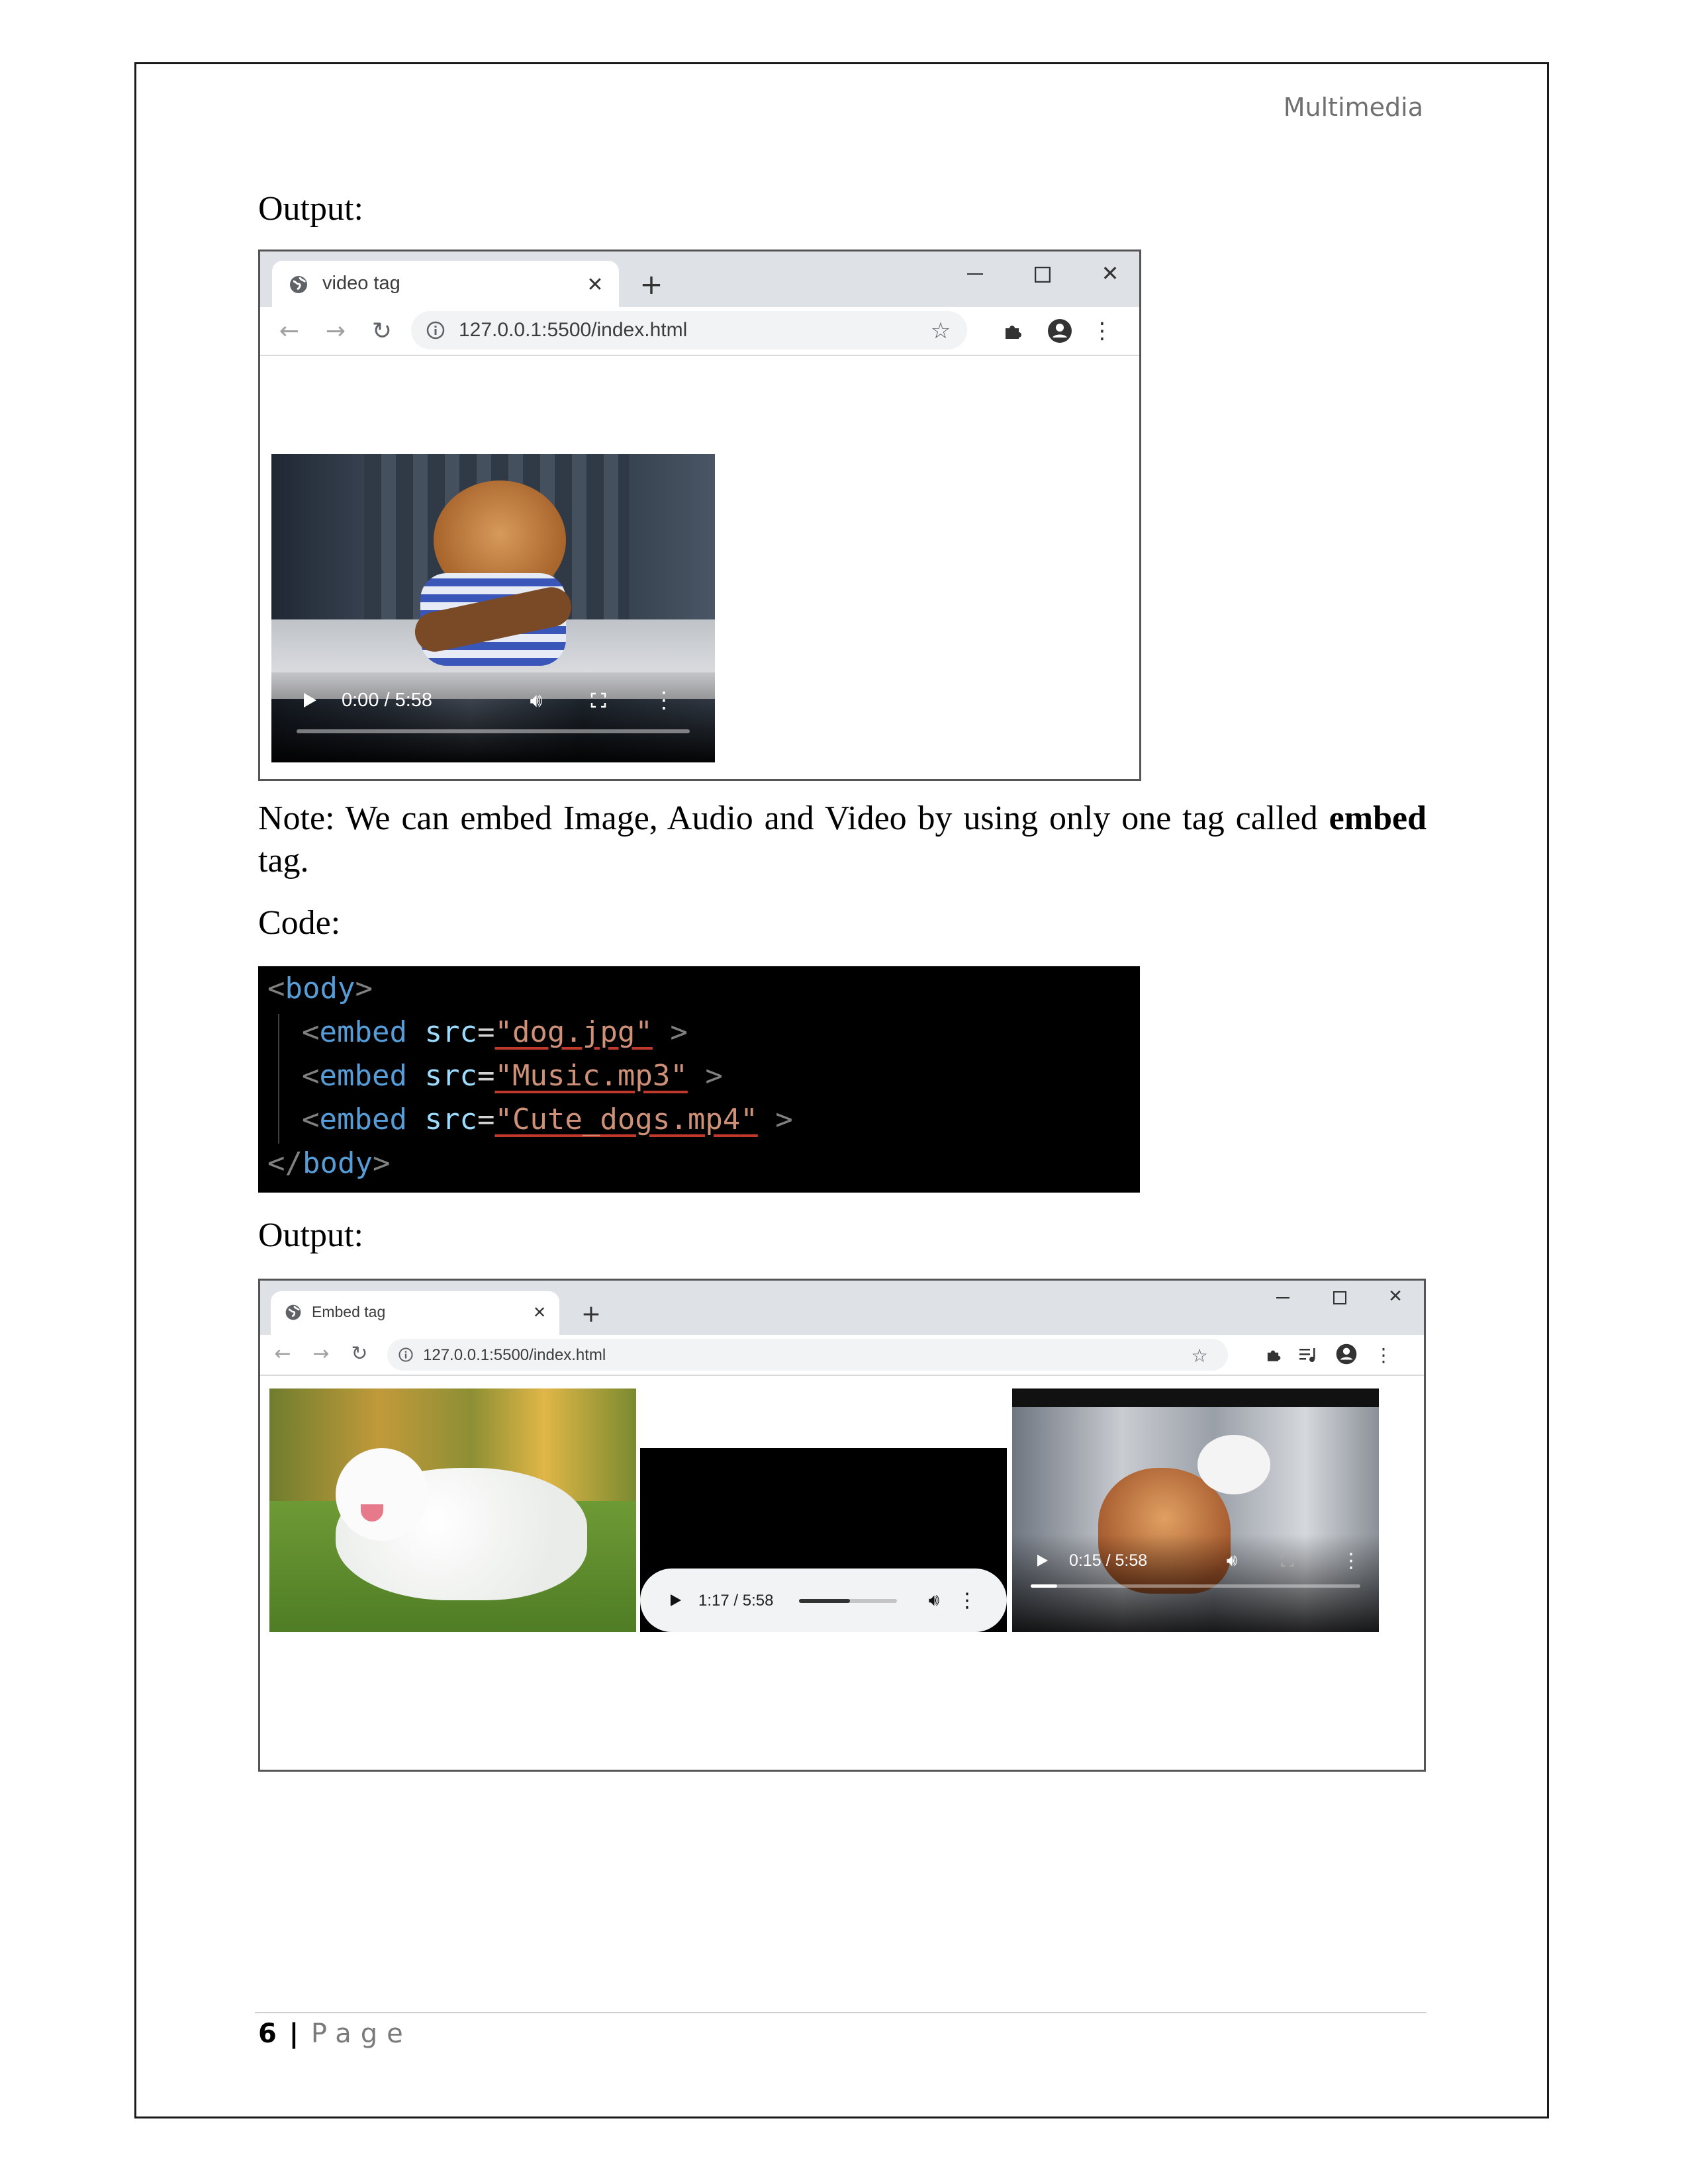  I want to click on output-label-1: Output:, so click(310, 209).